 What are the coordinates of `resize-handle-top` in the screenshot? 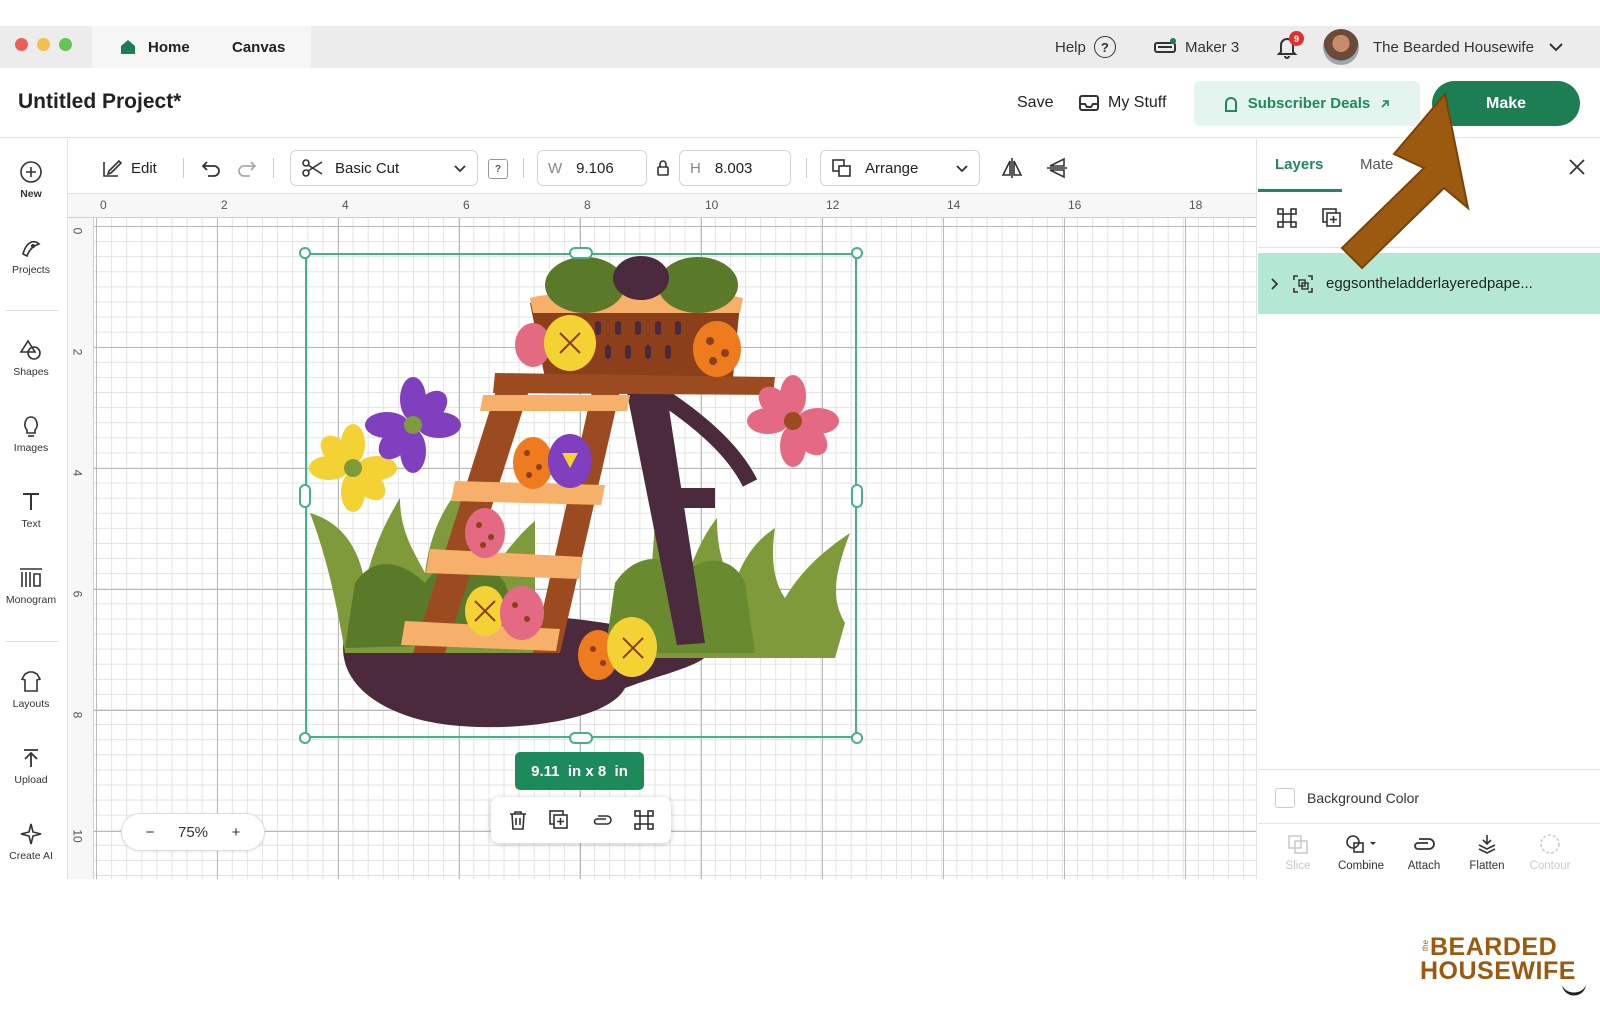 It's located at (581, 253).